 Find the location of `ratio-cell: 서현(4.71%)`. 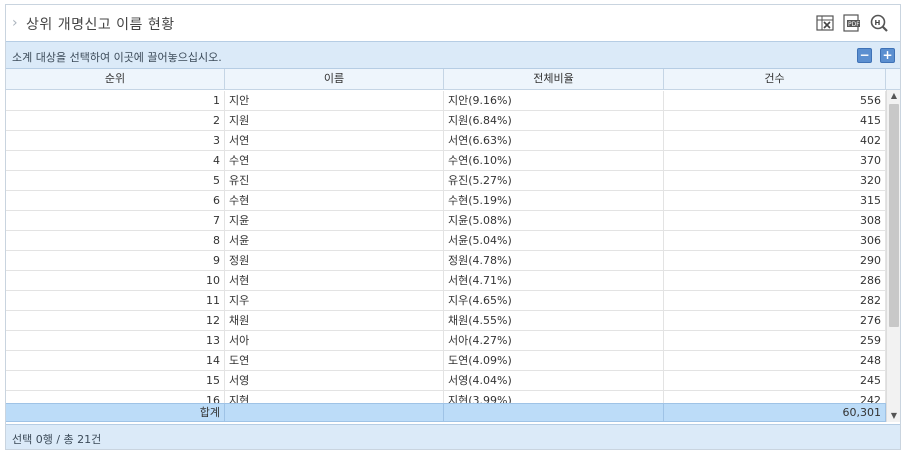

ratio-cell: 서현(4.71%) is located at coordinates (554, 281).